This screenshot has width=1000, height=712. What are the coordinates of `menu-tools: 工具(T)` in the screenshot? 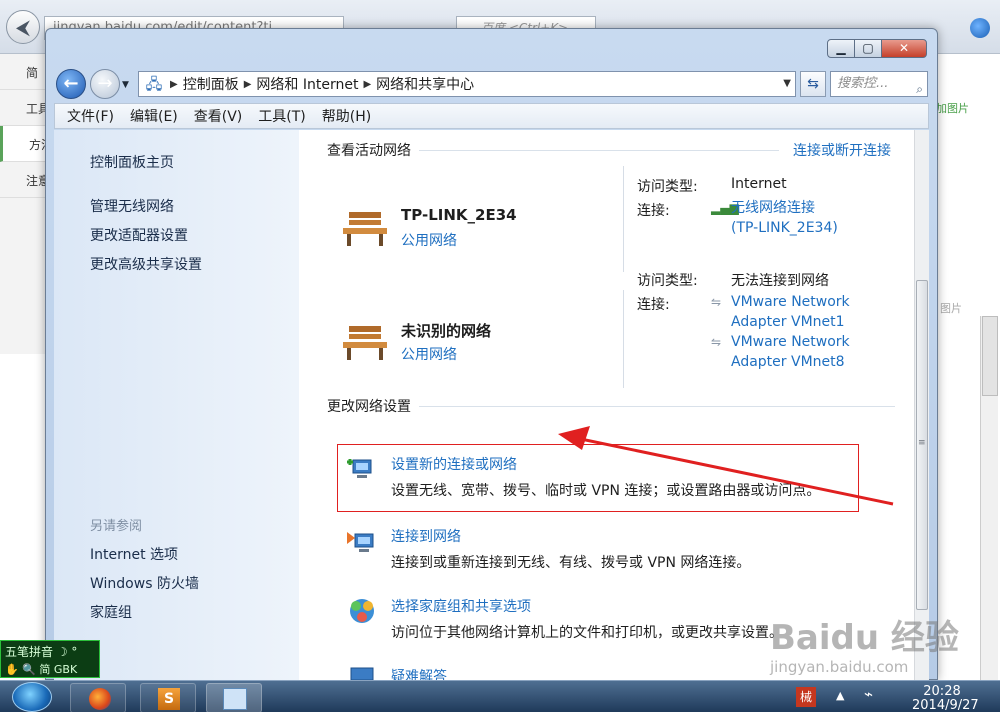 It's located at (281, 116).